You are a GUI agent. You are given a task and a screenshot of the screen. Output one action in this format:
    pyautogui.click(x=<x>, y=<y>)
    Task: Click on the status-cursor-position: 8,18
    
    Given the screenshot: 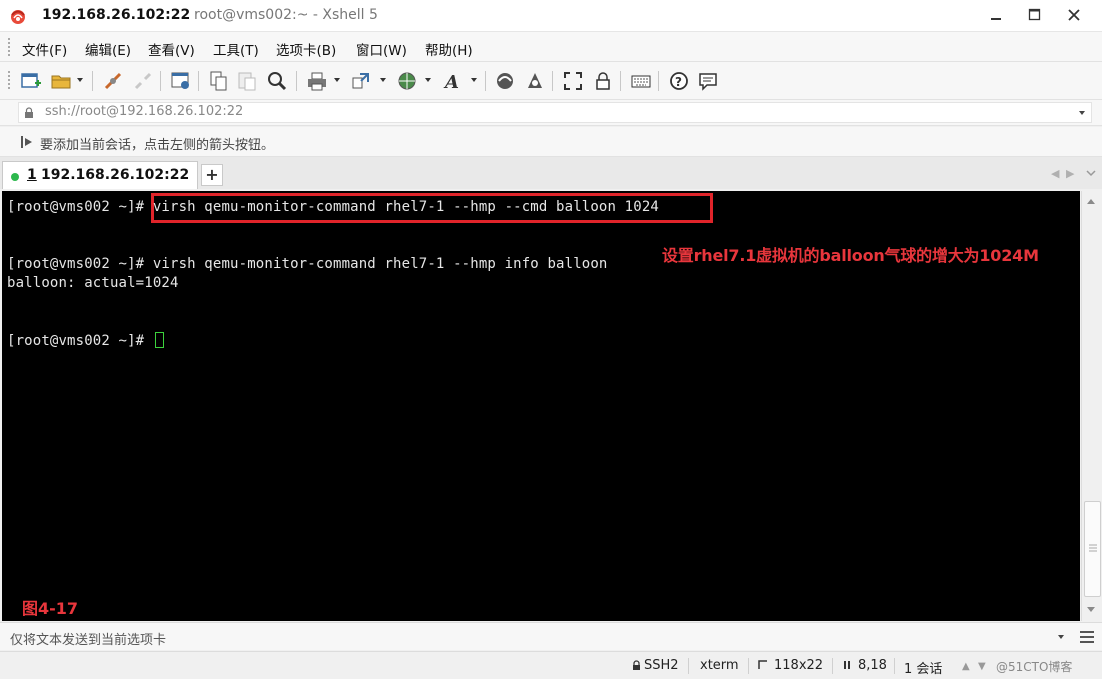 What is the action you would take?
    pyautogui.click(x=872, y=665)
    